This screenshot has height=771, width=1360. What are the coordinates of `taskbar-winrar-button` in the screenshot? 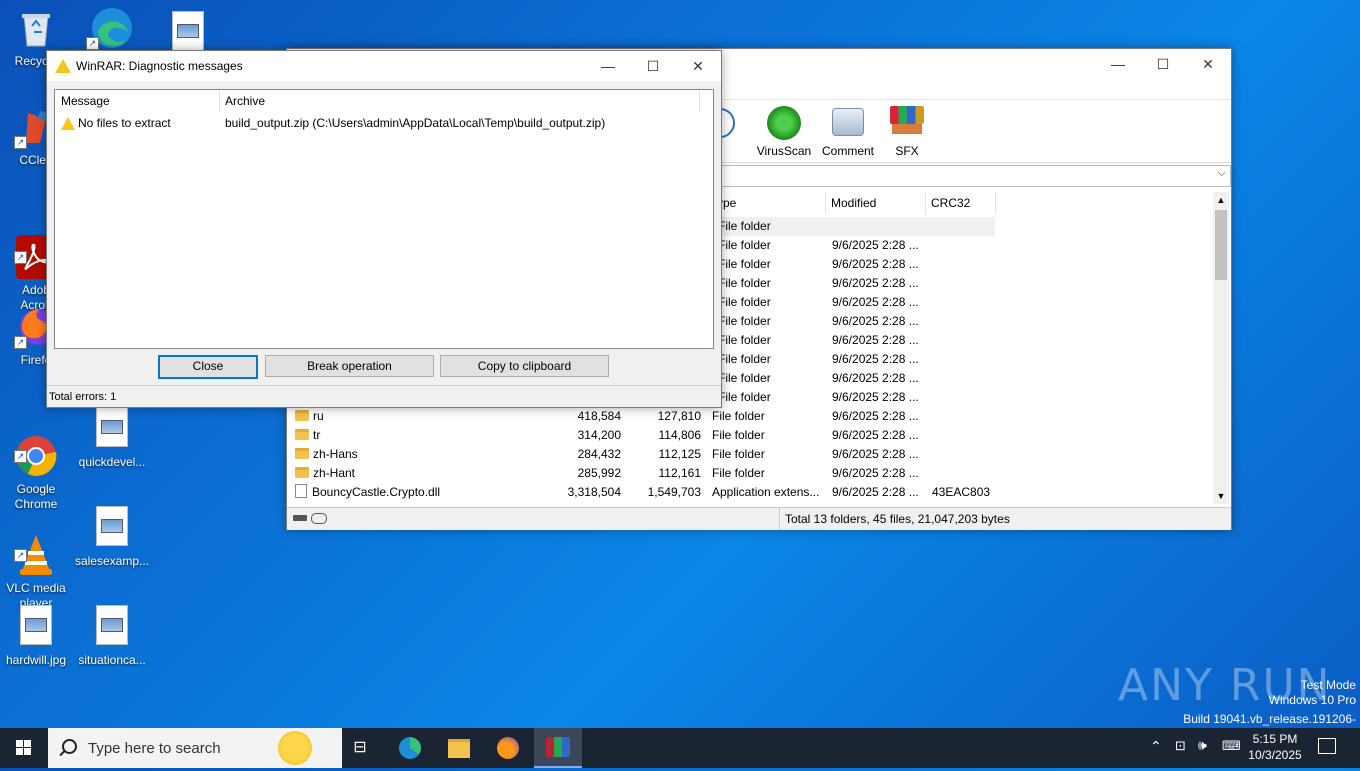 It's located at (558, 748).